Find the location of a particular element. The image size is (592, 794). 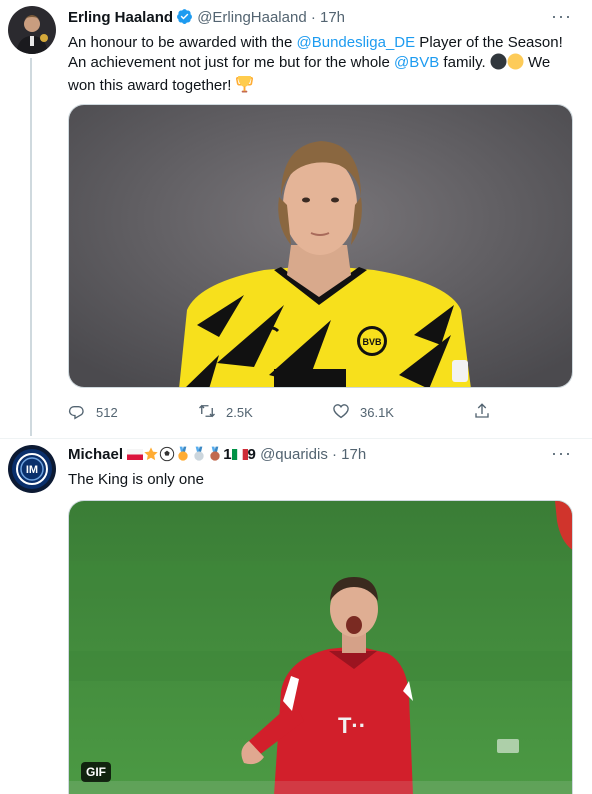

tweet-header: Erling Haaland @ErlingHaaland · 17h is located at coordinates (206, 19).